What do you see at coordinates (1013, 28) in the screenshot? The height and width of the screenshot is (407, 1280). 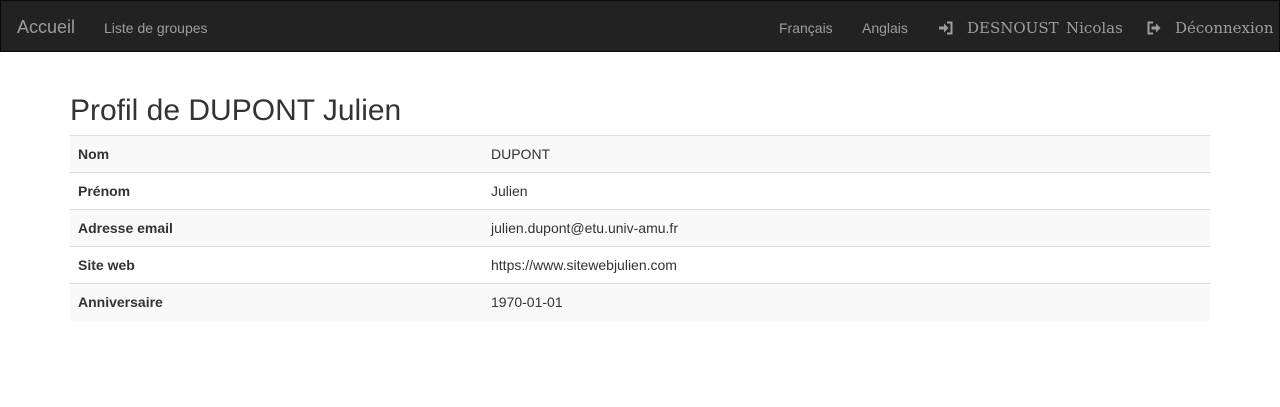 I see `user-lastname: DESNOUST` at bounding box center [1013, 28].